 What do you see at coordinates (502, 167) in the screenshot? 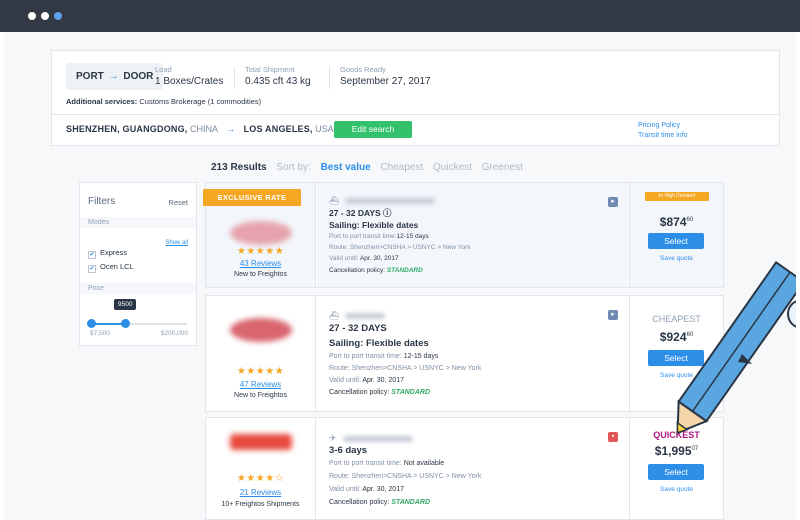
I see `sort-greenest: Greenest` at bounding box center [502, 167].